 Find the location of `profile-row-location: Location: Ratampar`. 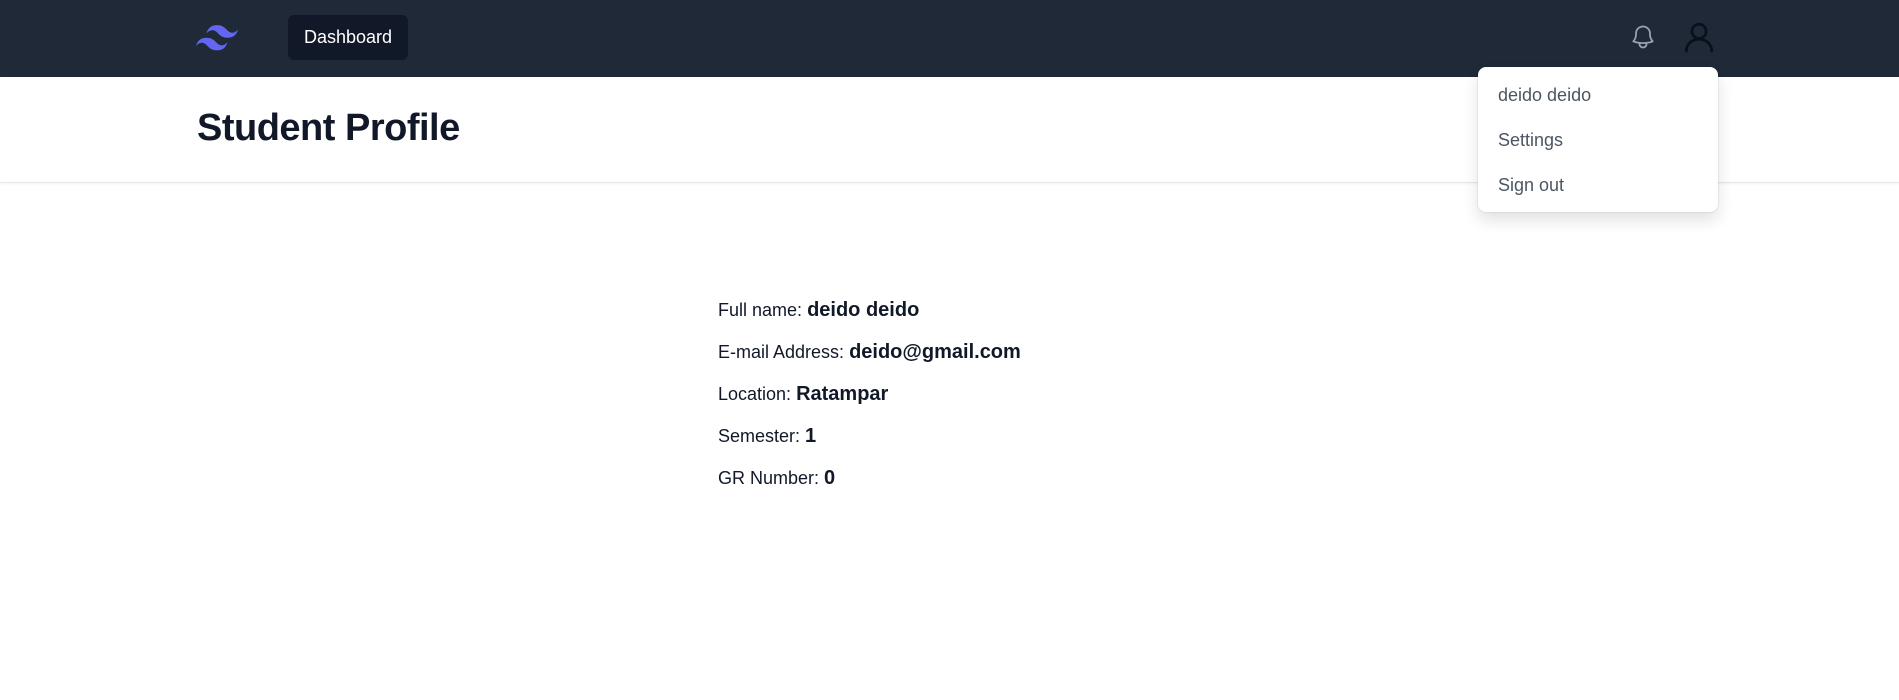

profile-row-location: Location: Ratampar is located at coordinates (869, 399).